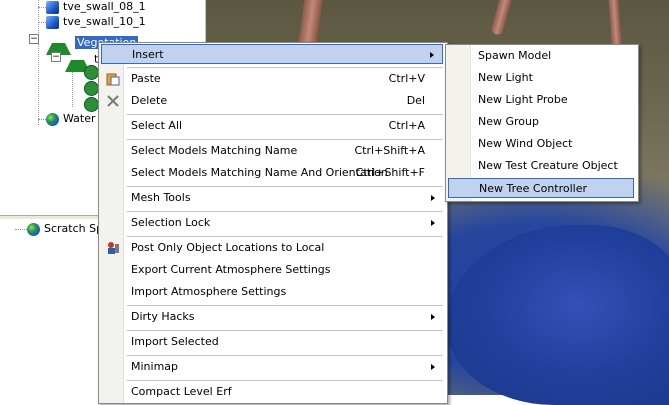  Describe the element at coordinates (557, 315) in the screenshot. I see `water-surface` at that location.